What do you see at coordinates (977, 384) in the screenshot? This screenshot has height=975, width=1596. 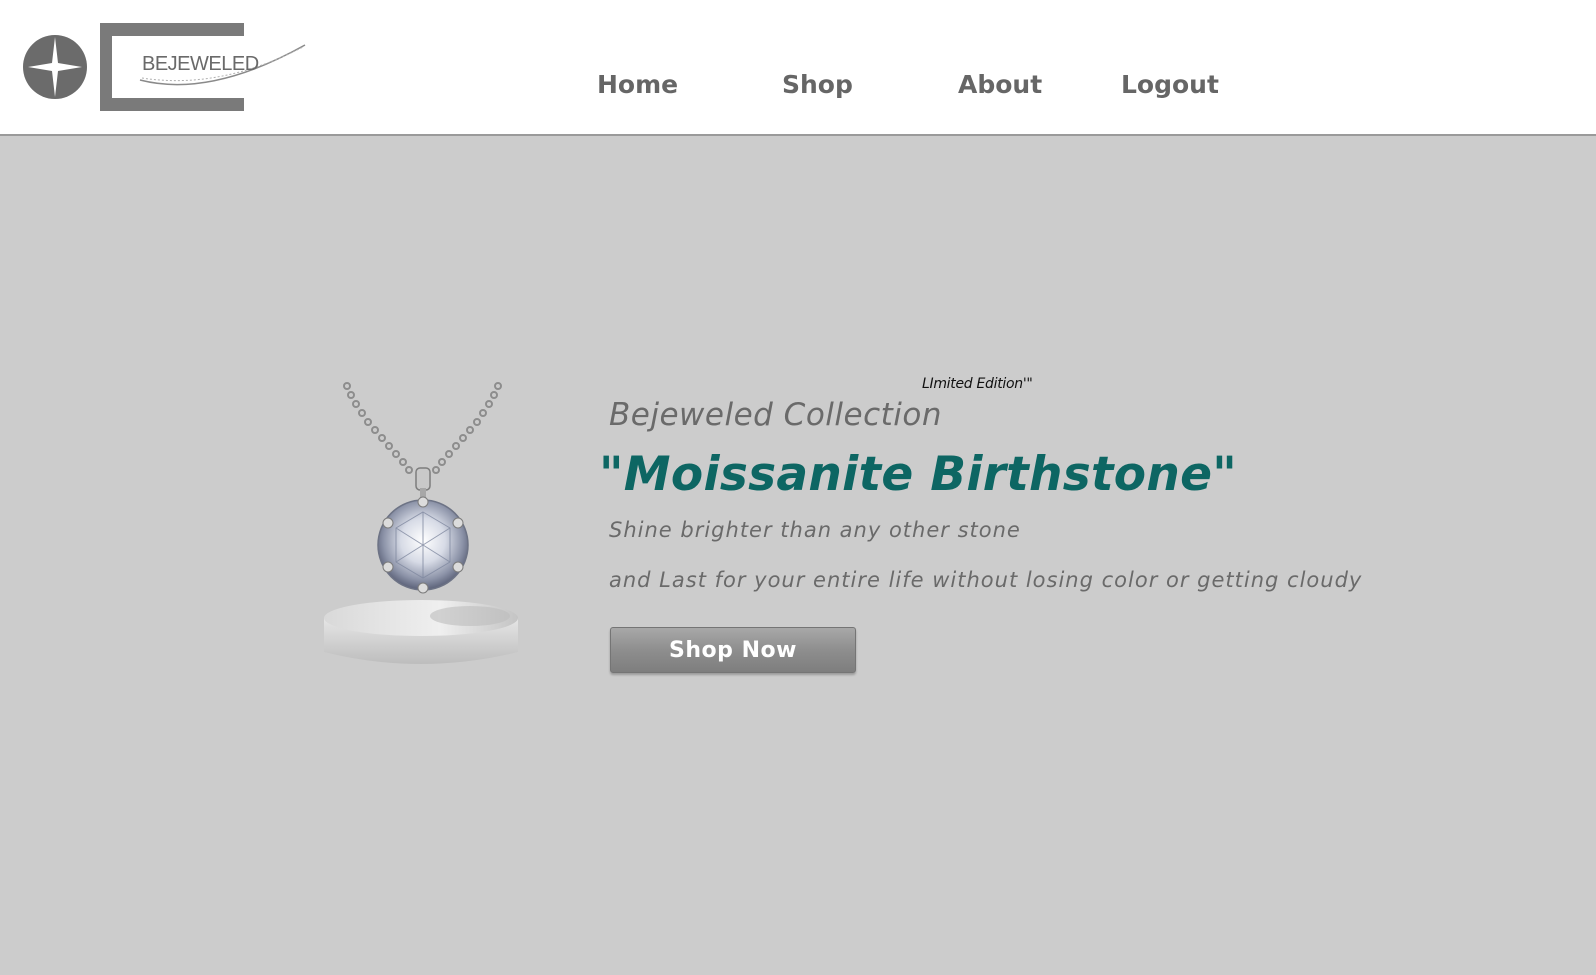 I see `limited-edition-badge: LImited Edition'"` at bounding box center [977, 384].